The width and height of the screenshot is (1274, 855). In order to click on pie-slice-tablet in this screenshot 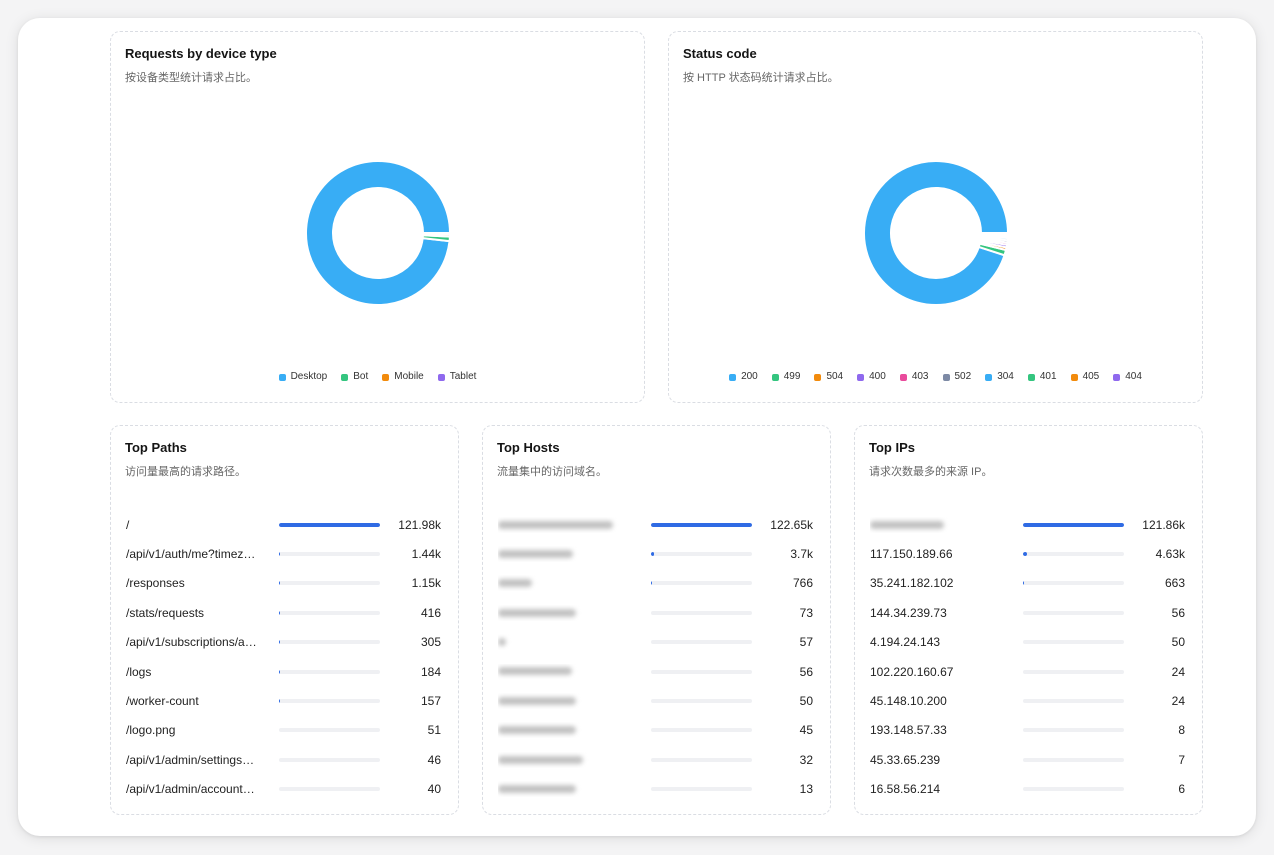, I will do `click(436, 234)`.